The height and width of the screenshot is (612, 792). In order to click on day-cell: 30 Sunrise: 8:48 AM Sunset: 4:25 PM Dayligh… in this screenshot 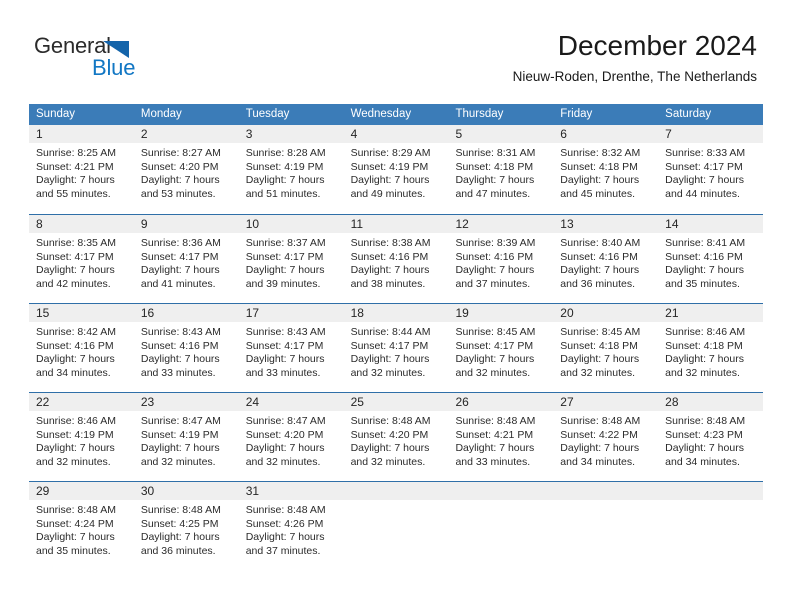, I will do `click(186, 526)`.